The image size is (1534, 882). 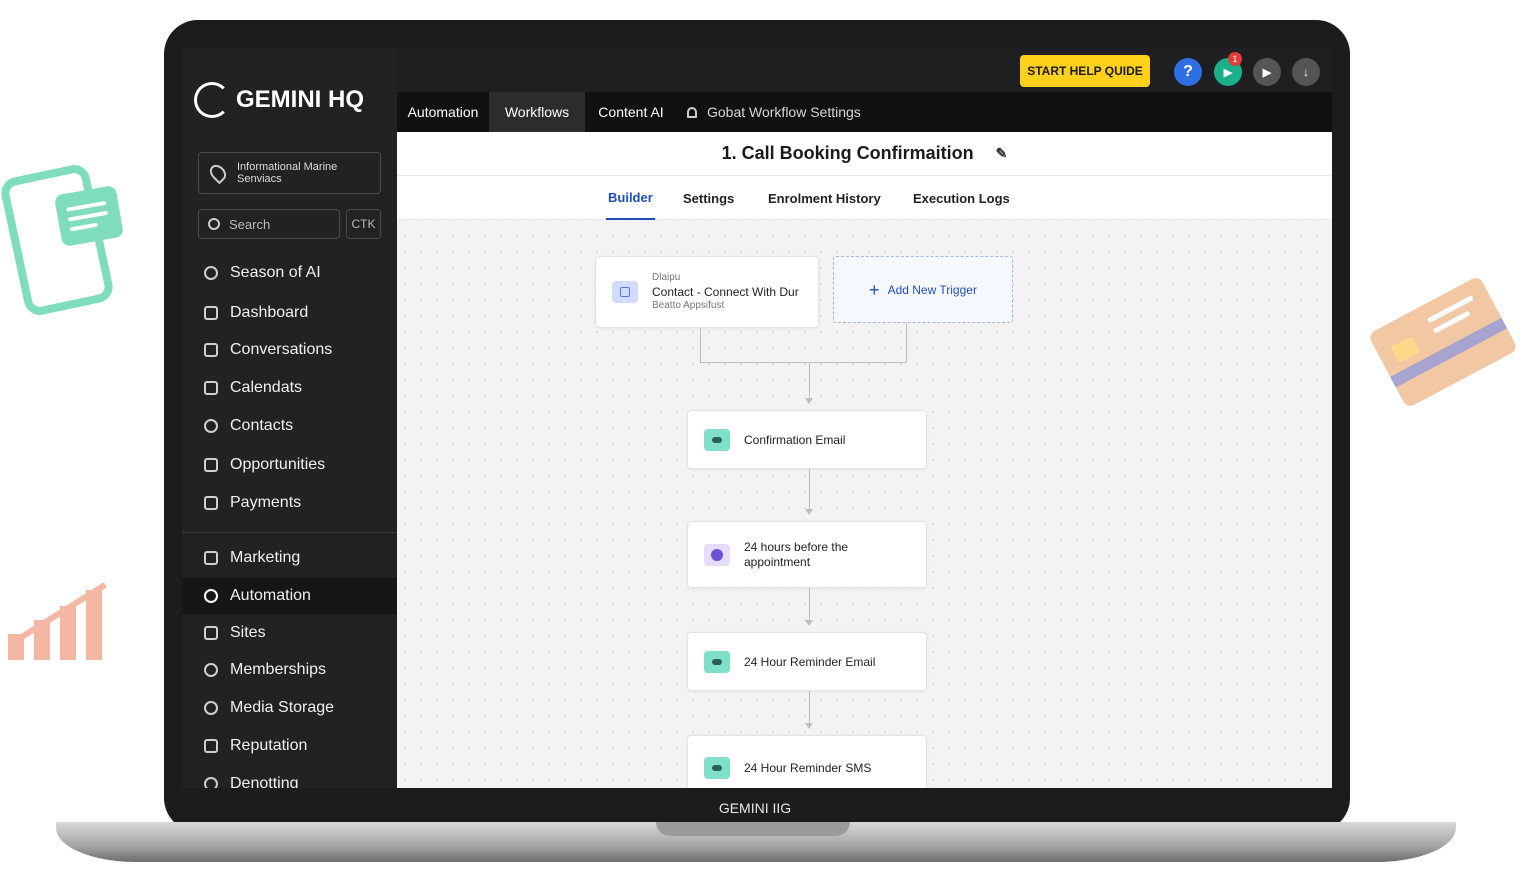 I want to click on step-reminder-sms: 24 Hour Reminder SMS, so click(x=807, y=761).